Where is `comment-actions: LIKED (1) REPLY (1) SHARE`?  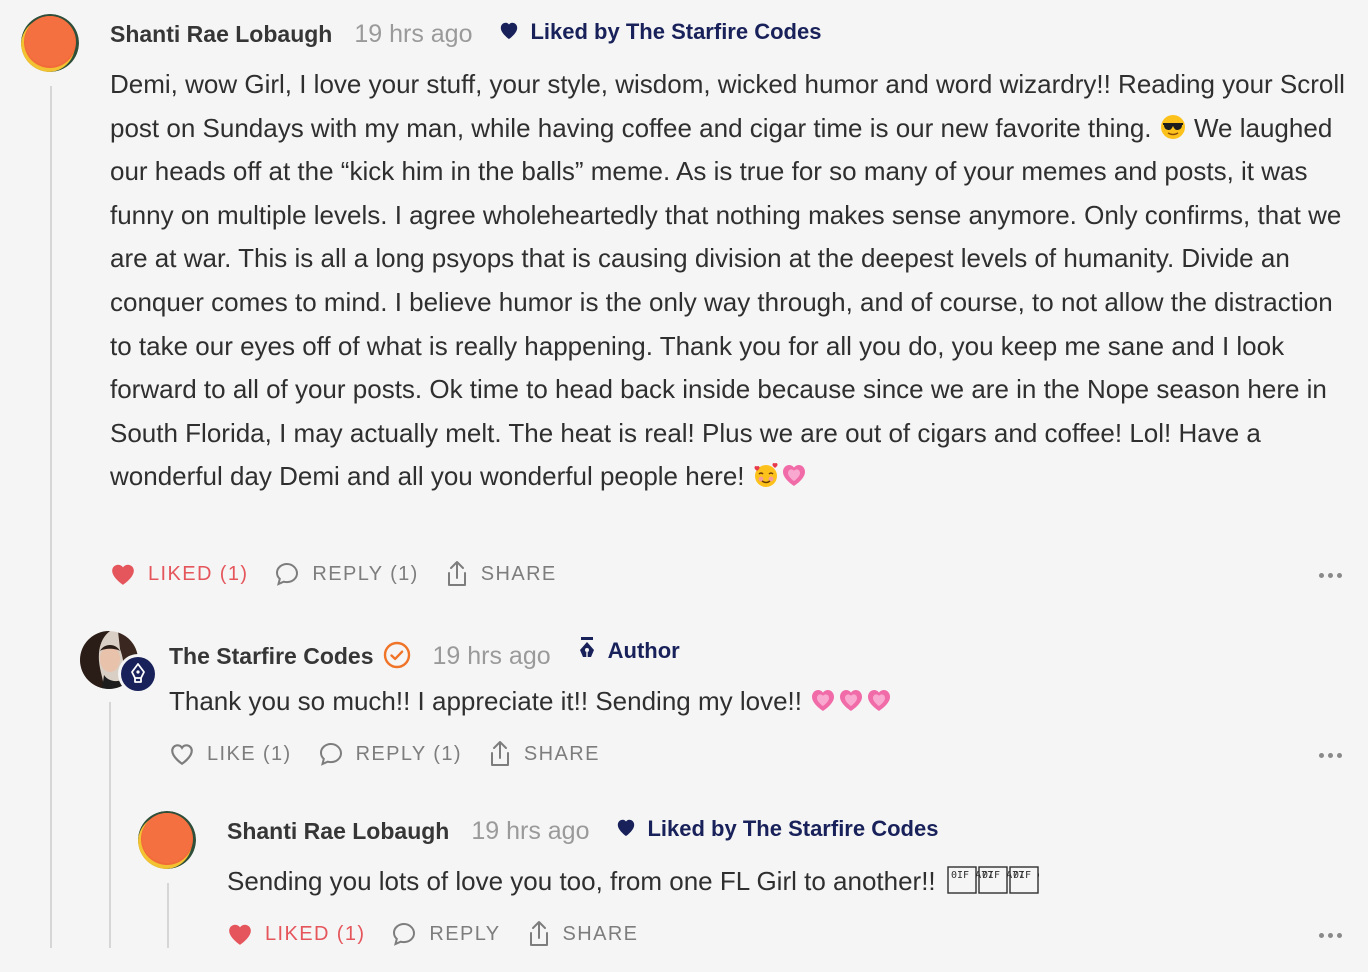 comment-actions: LIKED (1) REPLY (1) SHARE is located at coordinates (346, 574).